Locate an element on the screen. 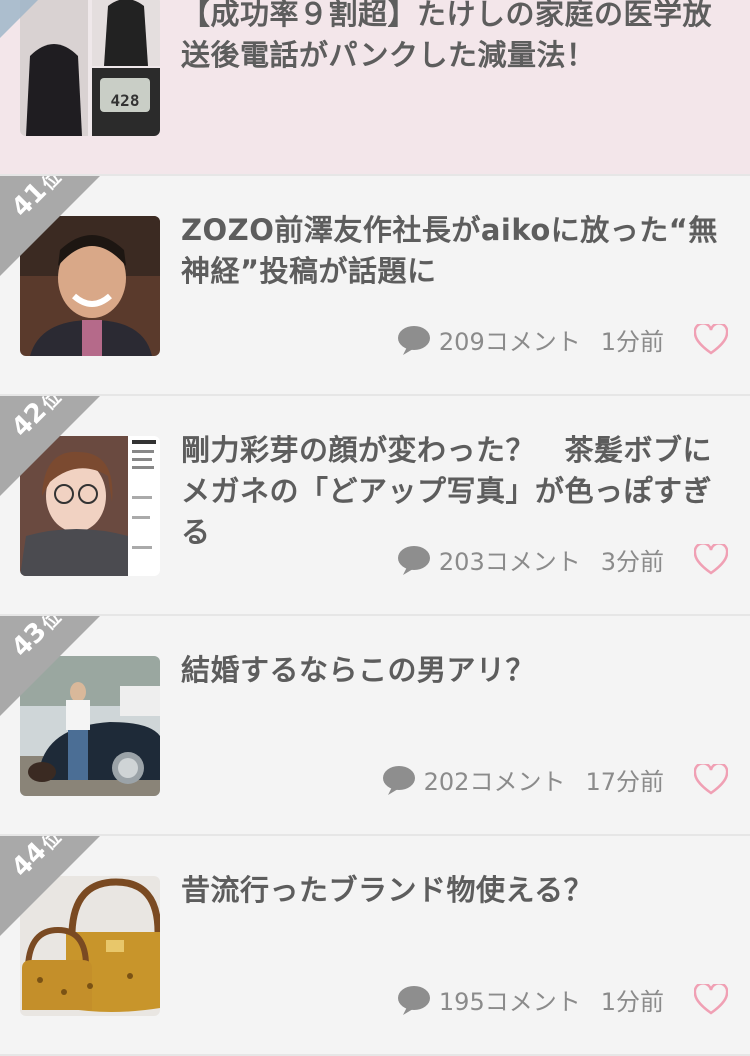 The height and width of the screenshot is (1056, 750). timestamp: 17分前 is located at coordinates (624, 782).